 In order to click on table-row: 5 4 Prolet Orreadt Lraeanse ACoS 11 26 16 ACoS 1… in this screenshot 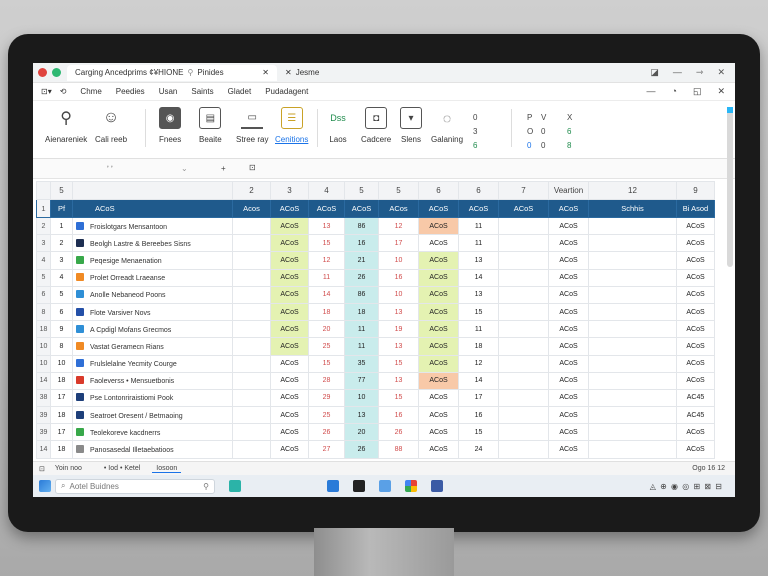, I will do `click(375, 277)`.